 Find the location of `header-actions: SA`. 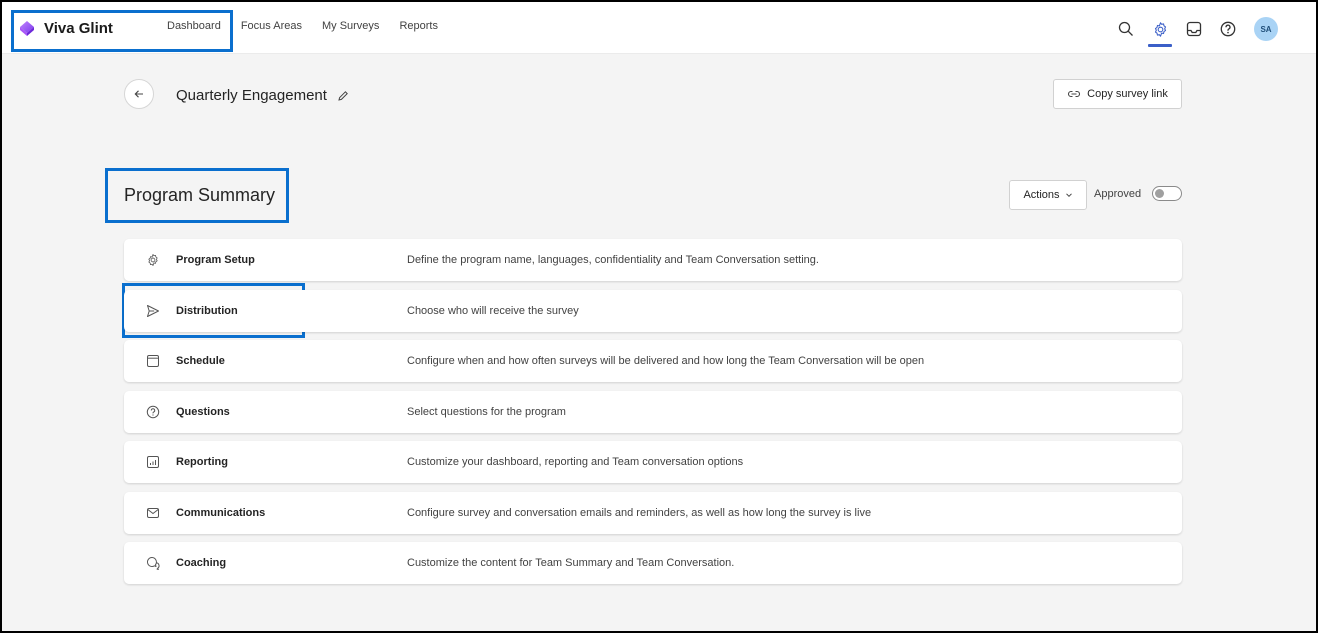

header-actions: SA is located at coordinates (1190, 32).